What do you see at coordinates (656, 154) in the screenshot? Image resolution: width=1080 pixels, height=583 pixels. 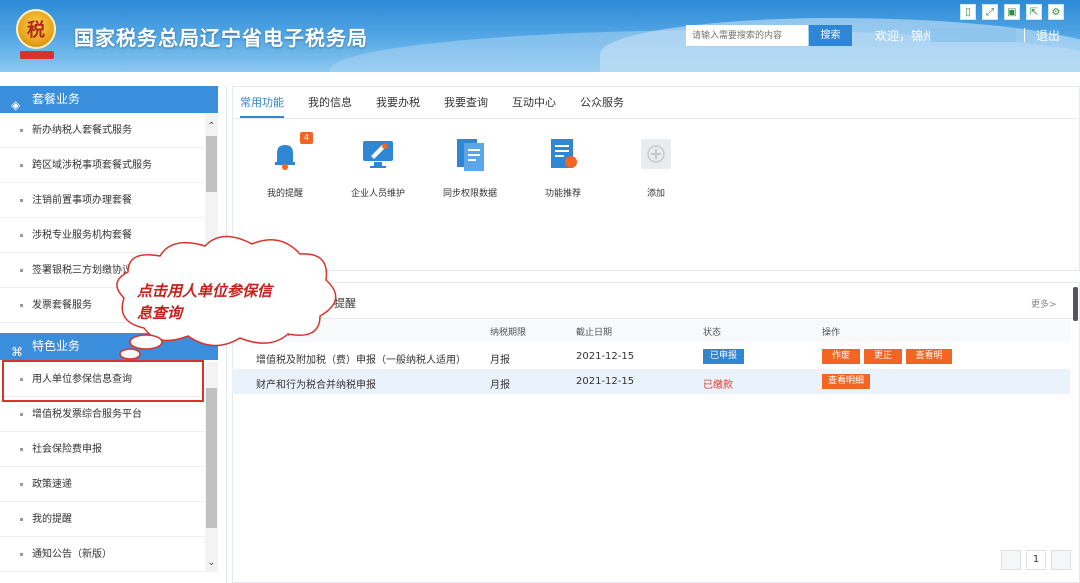 I see `add-icon` at bounding box center [656, 154].